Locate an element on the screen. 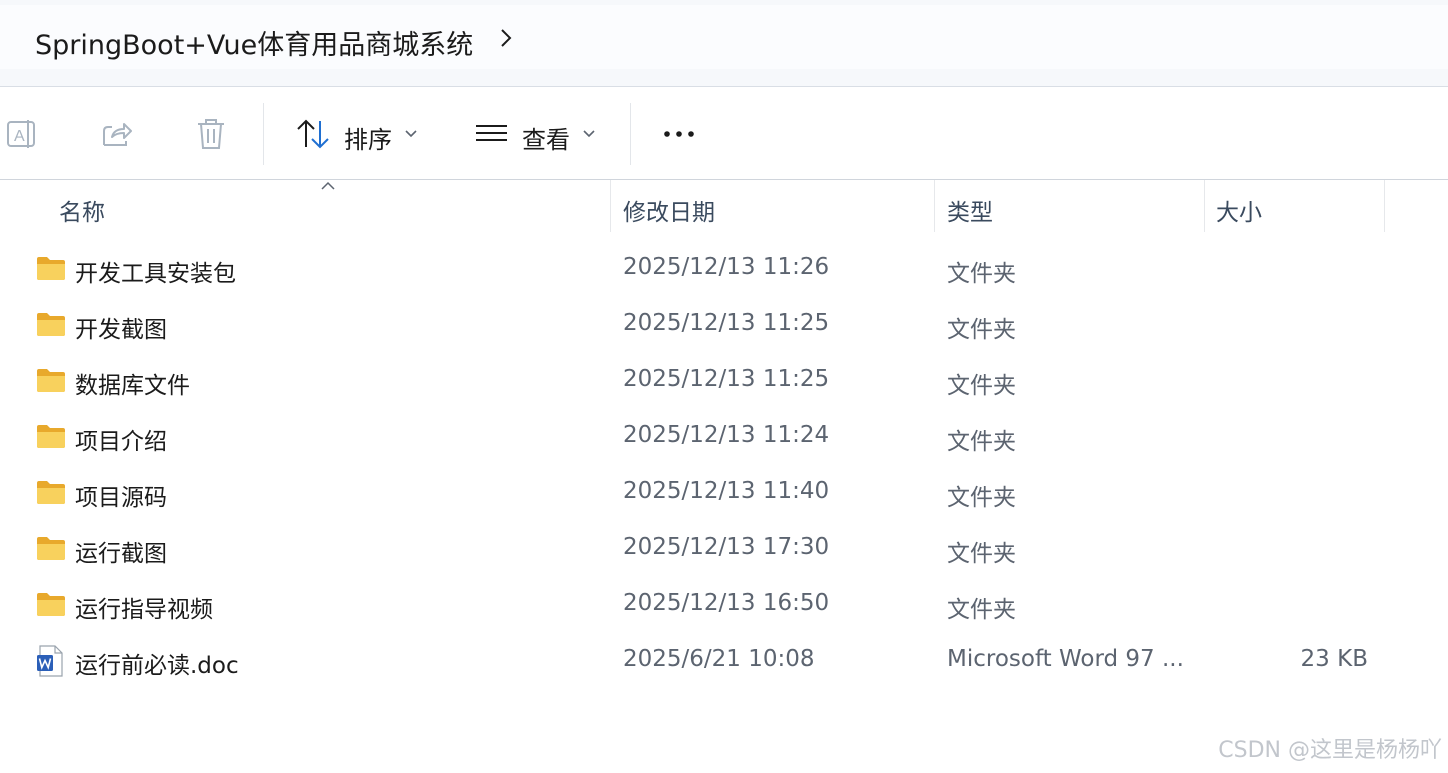 The width and height of the screenshot is (1448, 773). list-item: 项目源码 2025/12/13 11:40 文件夹 is located at coordinates (724, 493).